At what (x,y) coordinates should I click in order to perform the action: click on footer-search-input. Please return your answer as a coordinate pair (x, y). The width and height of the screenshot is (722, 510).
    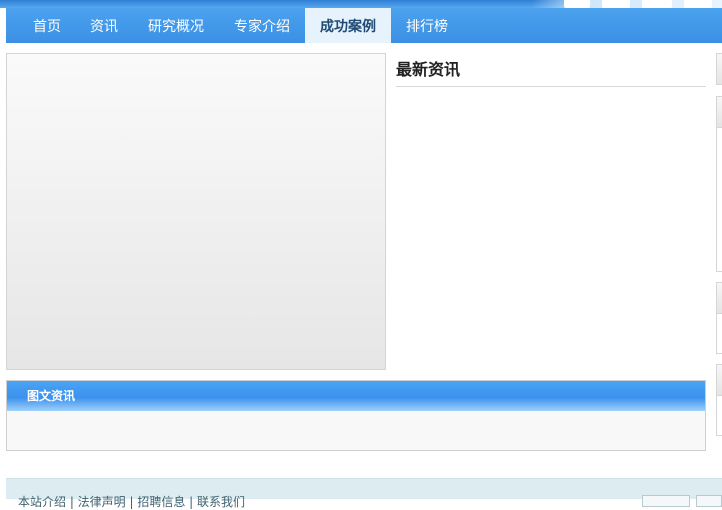
    Looking at the image, I should click on (666, 501).